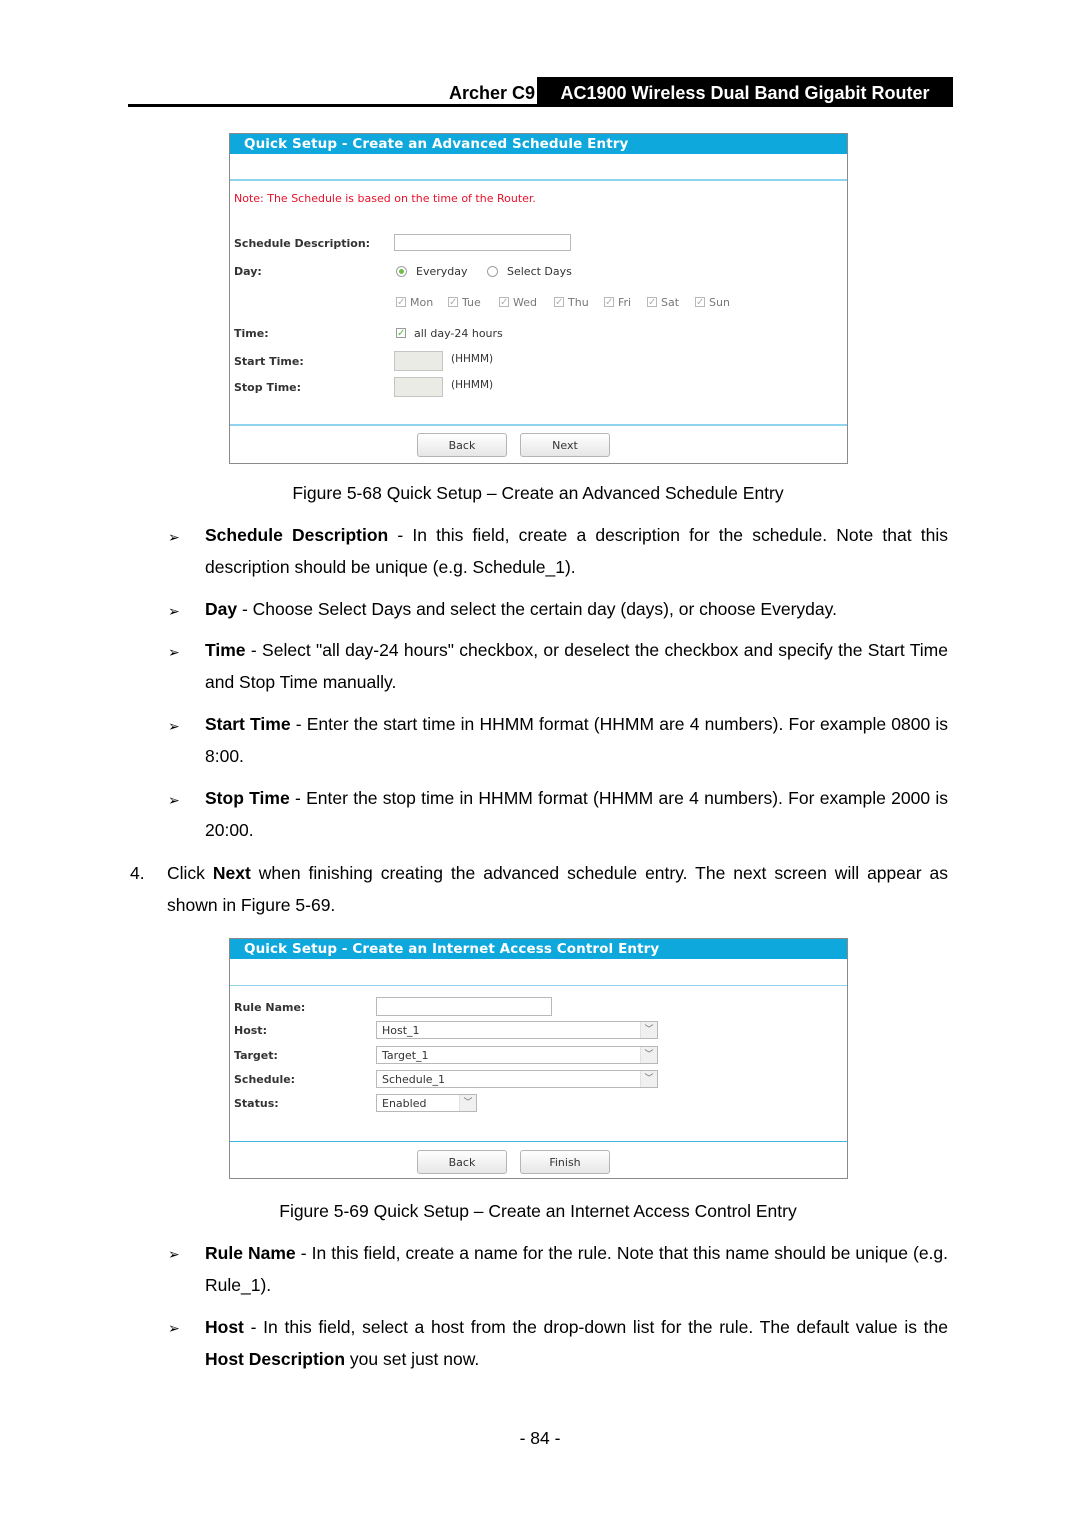  I want to click on host-label: Host:, so click(250, 1030).